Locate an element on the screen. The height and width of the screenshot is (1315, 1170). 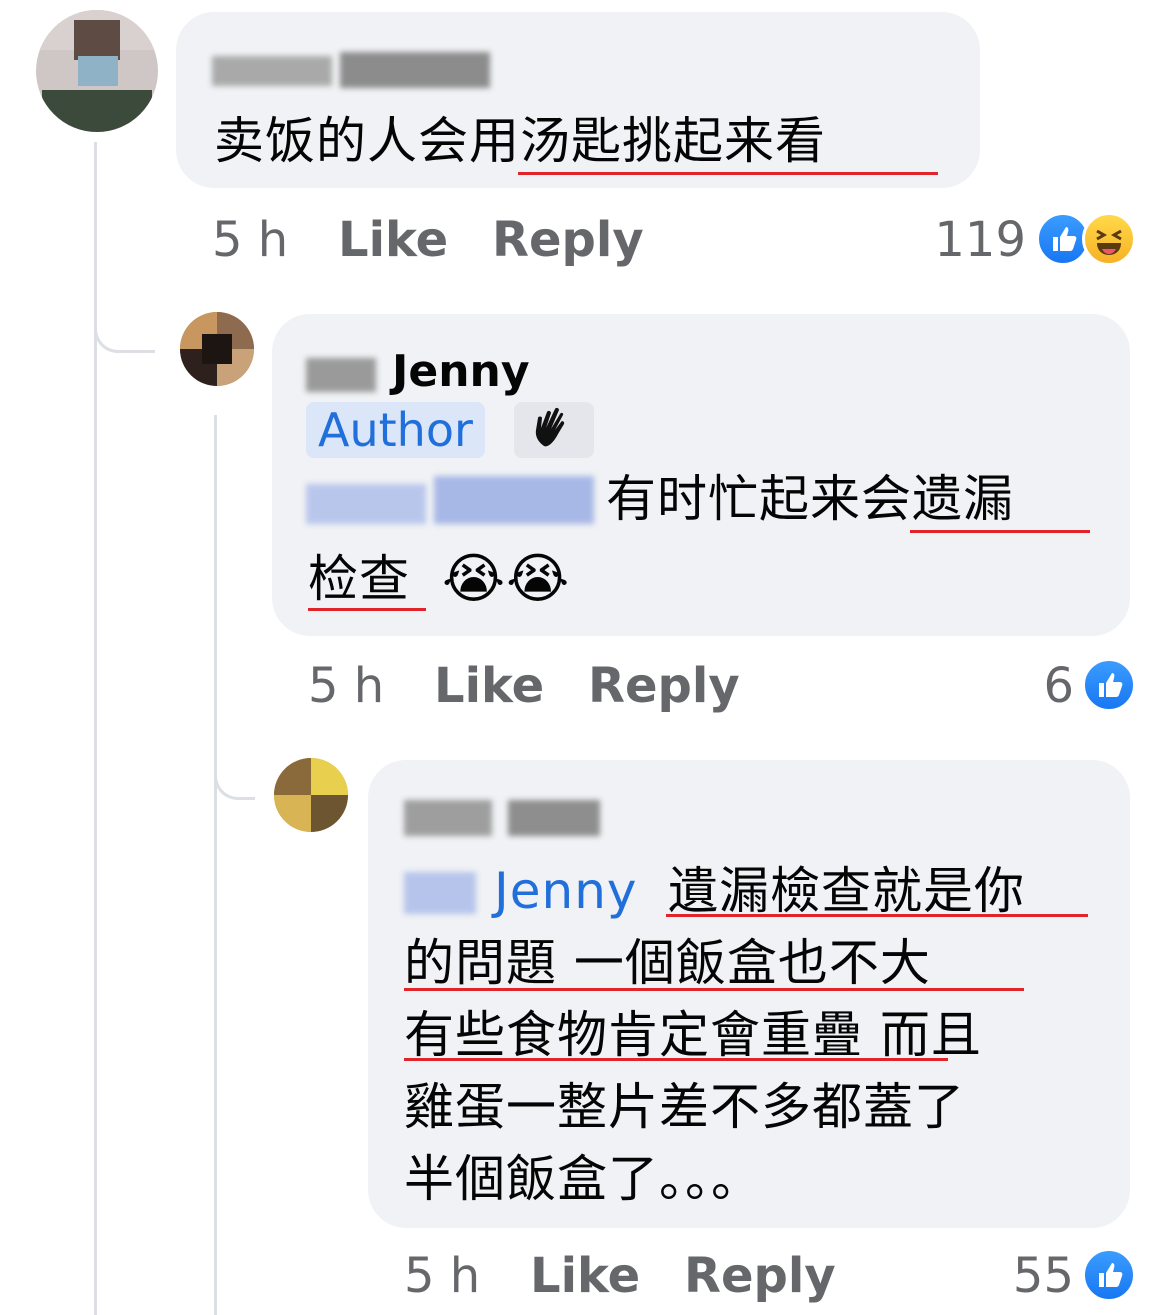
waving-hand-icon is located at coordinates (550, 427).